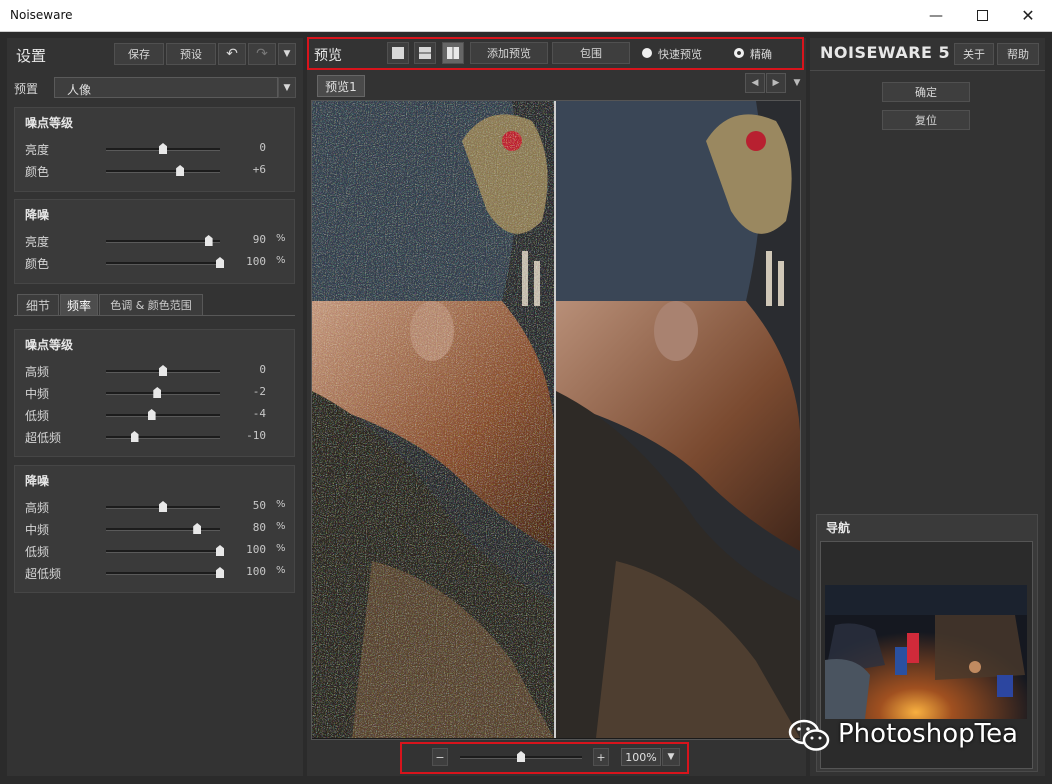 Image resolution: width=1052 pixels, height=784 pixels. I want to click on tab-frequency: 频率, so click(79, 305).